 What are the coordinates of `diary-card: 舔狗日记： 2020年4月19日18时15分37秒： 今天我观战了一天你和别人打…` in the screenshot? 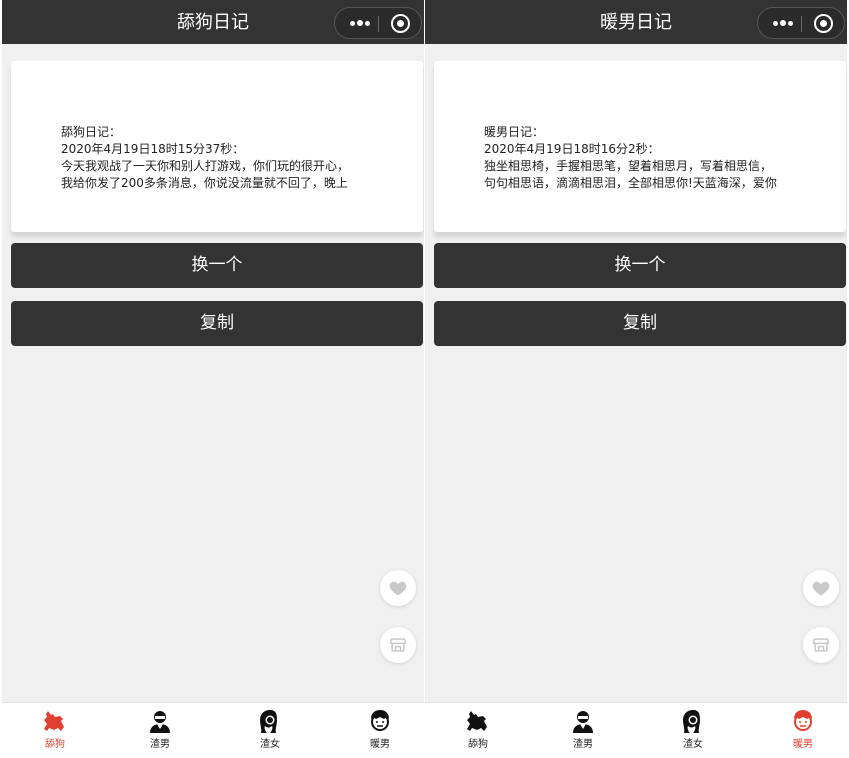 It's located at (217, 146).